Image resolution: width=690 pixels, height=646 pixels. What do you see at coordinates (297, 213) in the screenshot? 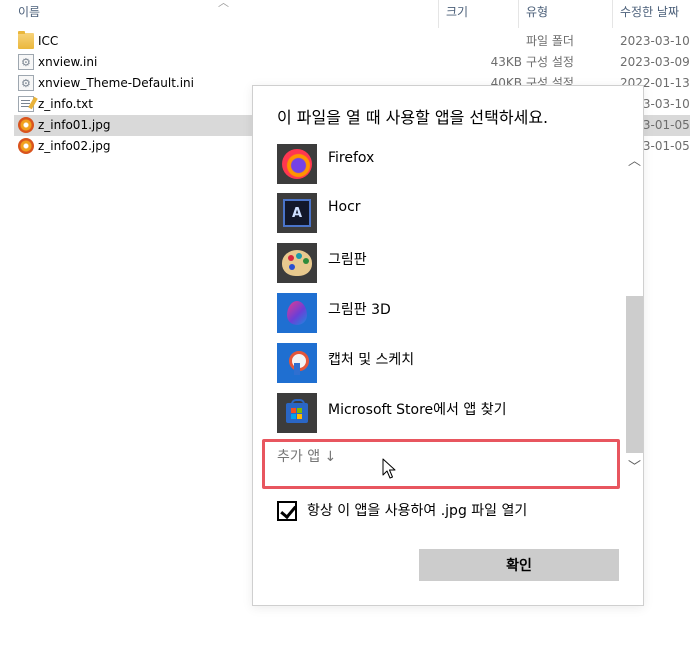
I see `hocr-icon: A` at bounding box center [297, 213].